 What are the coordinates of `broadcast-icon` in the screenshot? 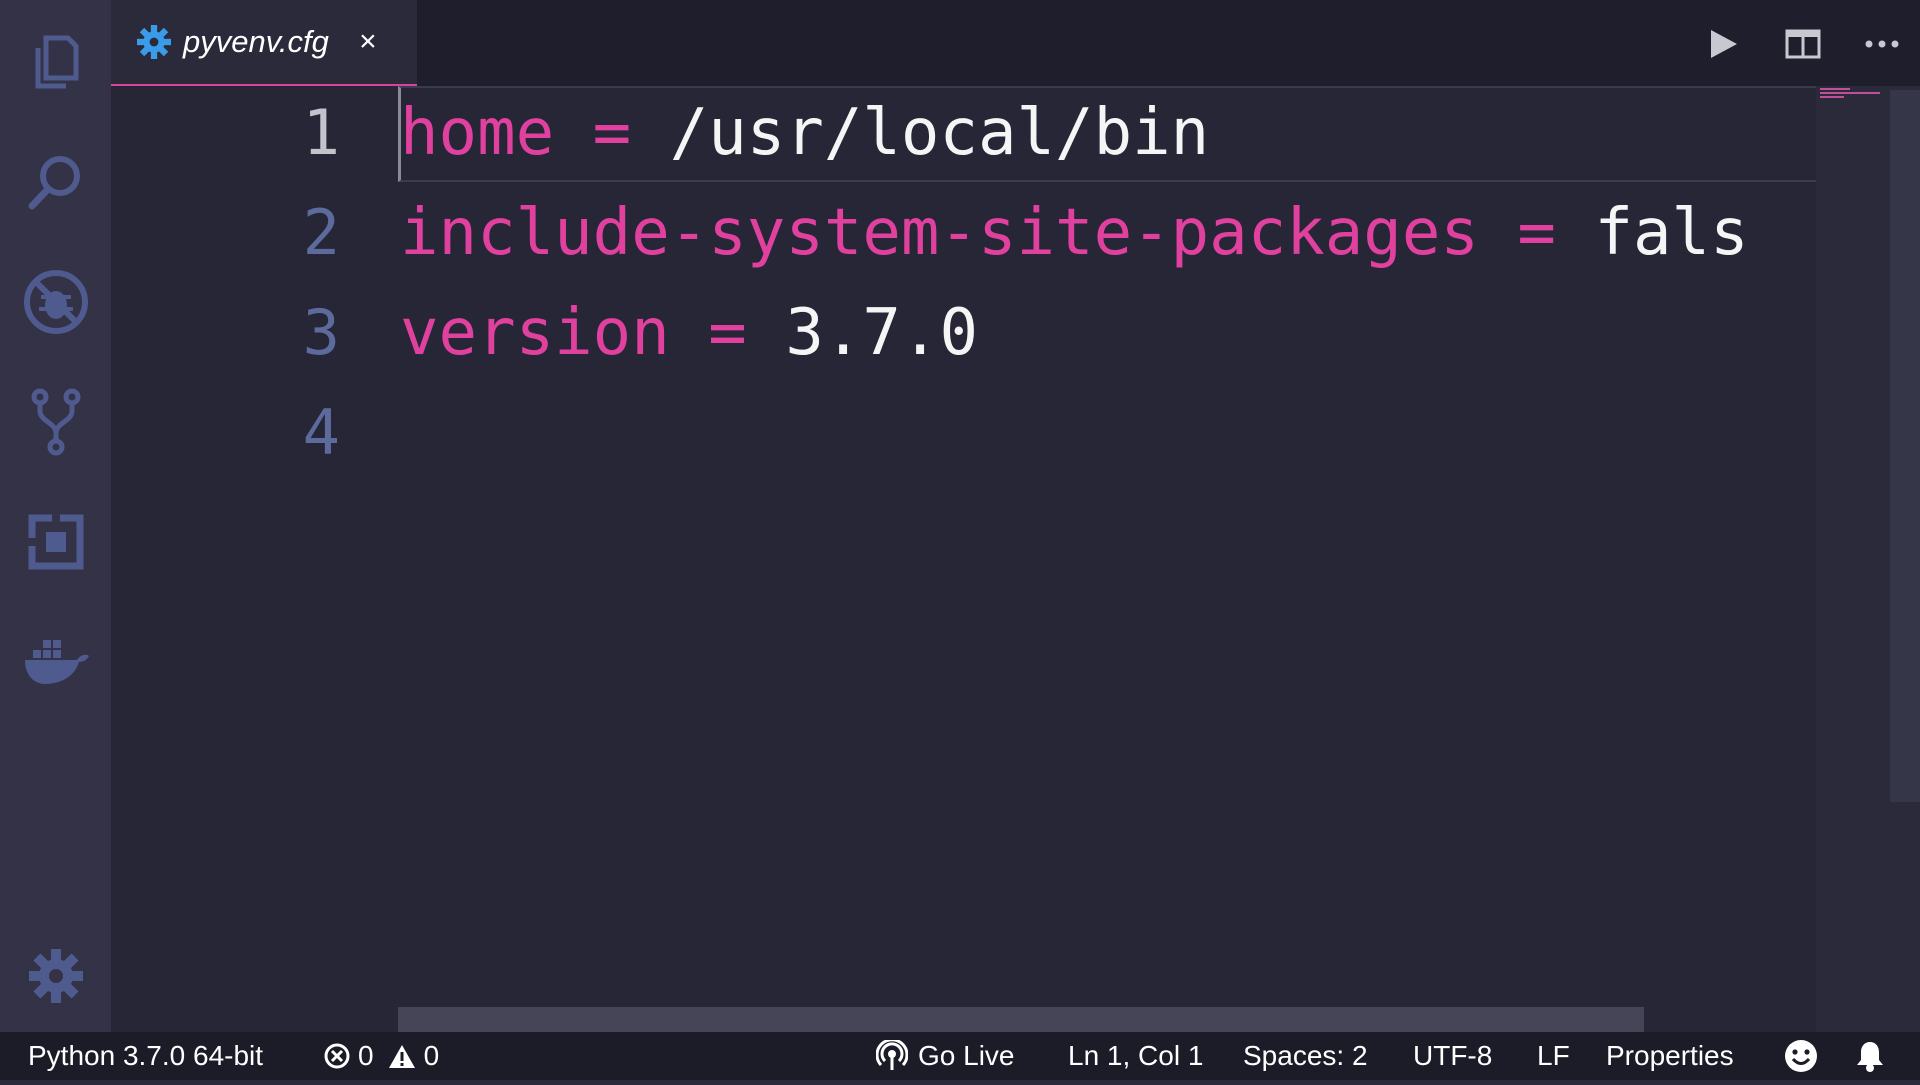 It's located at (892, 1055).